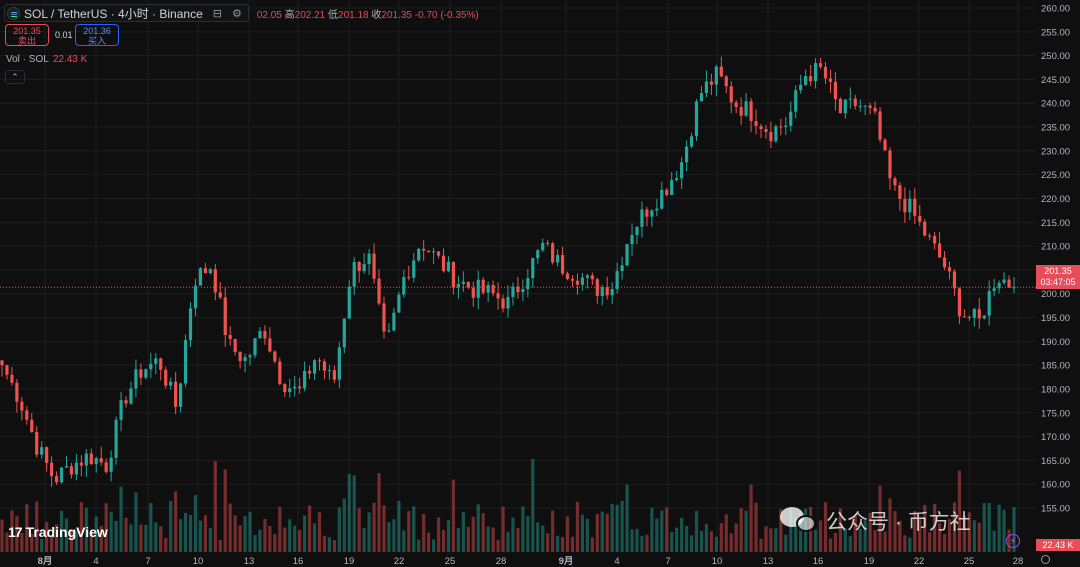 Image resolution: width=1080 pixels, height=567 pixels. I want to click on price-tick-label: 215.00, so click(1055, 223).